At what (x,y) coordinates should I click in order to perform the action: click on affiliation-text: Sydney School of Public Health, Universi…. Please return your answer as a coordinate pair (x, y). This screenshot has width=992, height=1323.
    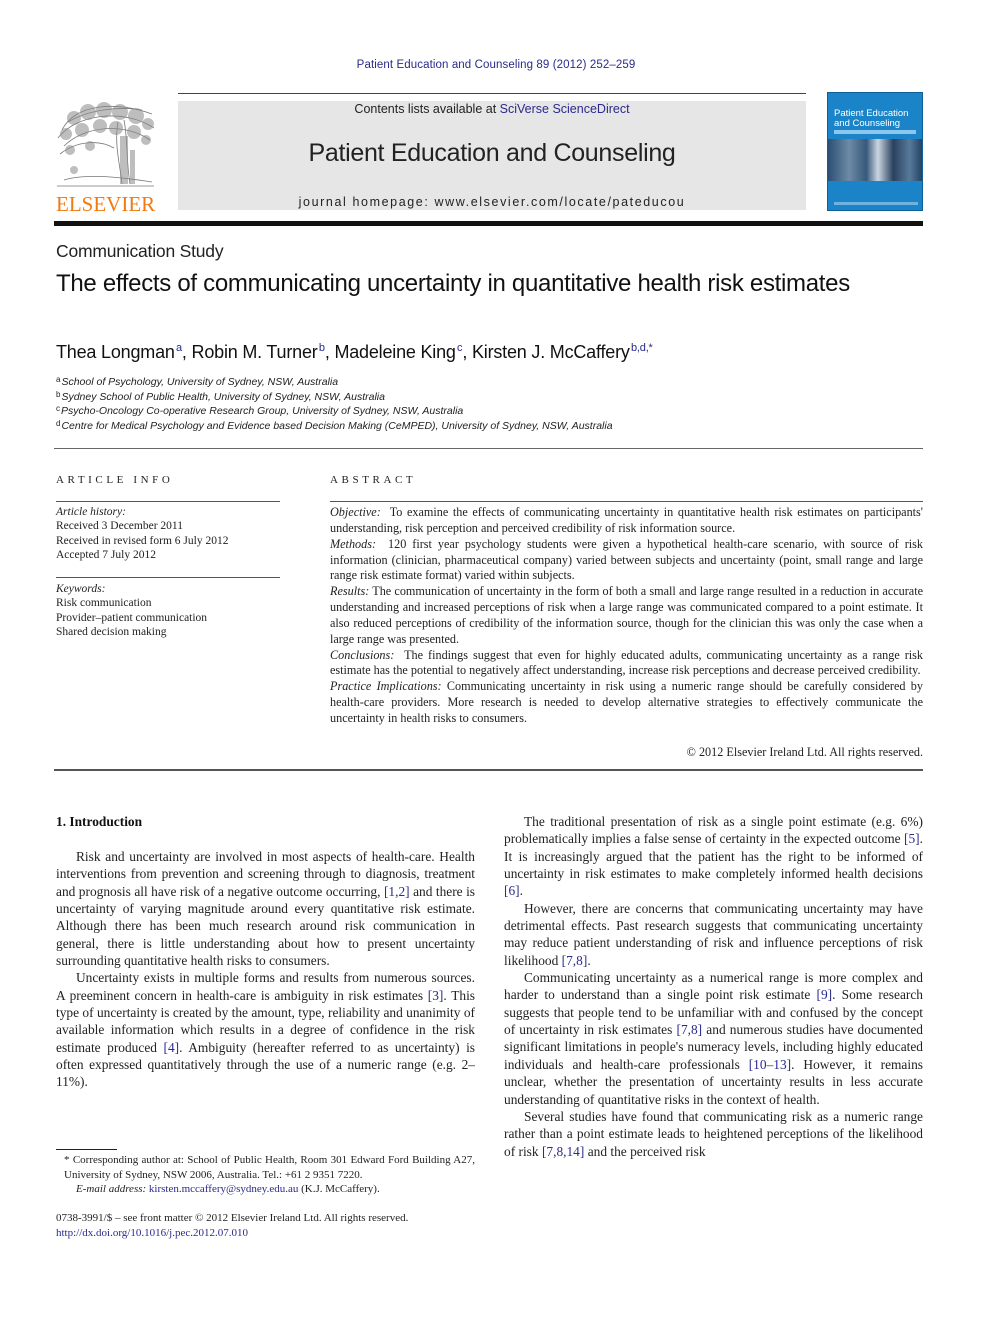
    Looking at the image, I should click on (223, 396).